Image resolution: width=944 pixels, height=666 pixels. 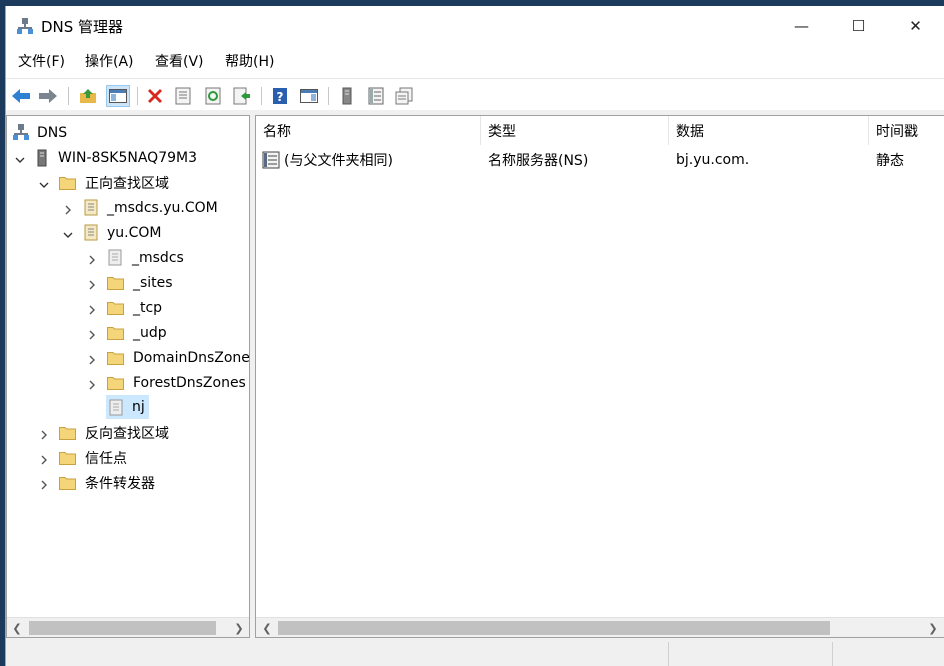 What do you see at coordinates (155, 96) in the screenshot?
I see `delete-icon` at bounding box center [155, 96].